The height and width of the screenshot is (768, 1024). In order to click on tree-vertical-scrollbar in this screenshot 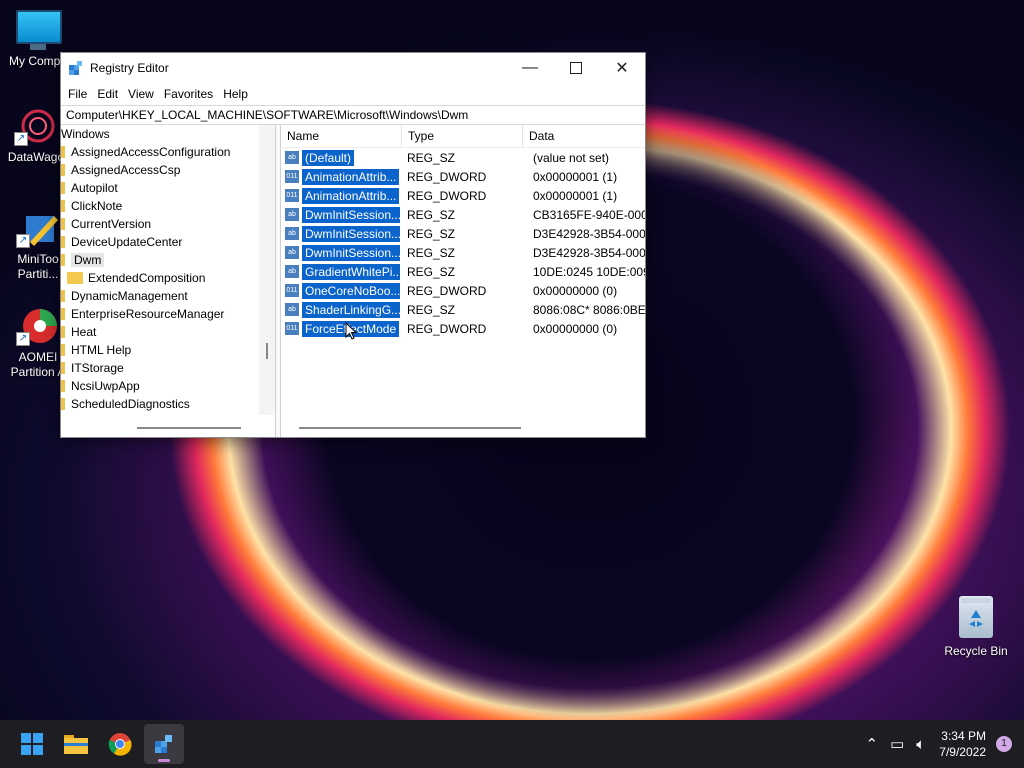, I will do `click(267, 270)`.